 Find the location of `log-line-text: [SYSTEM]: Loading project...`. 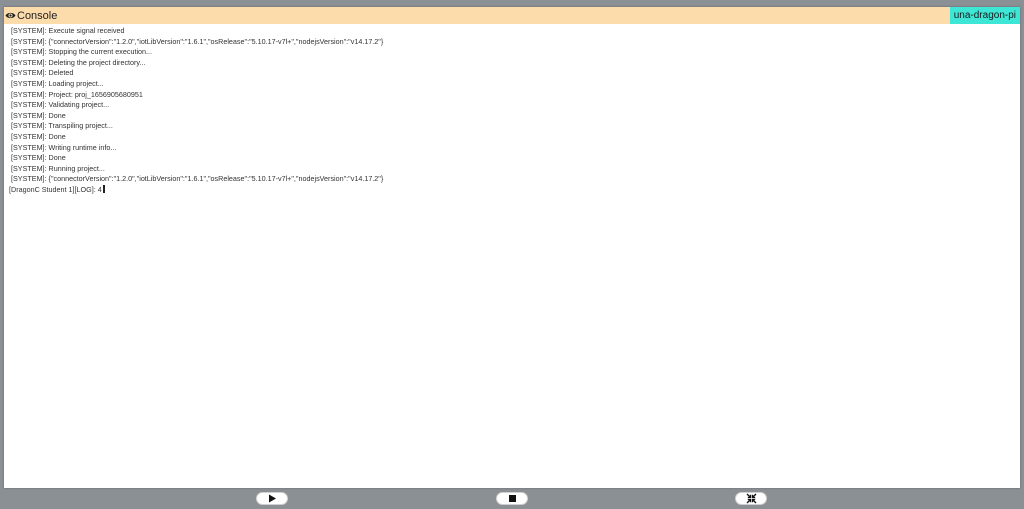

log-line-text: [SYSTEM]: Loading project... is located at coordinates (57, 83).